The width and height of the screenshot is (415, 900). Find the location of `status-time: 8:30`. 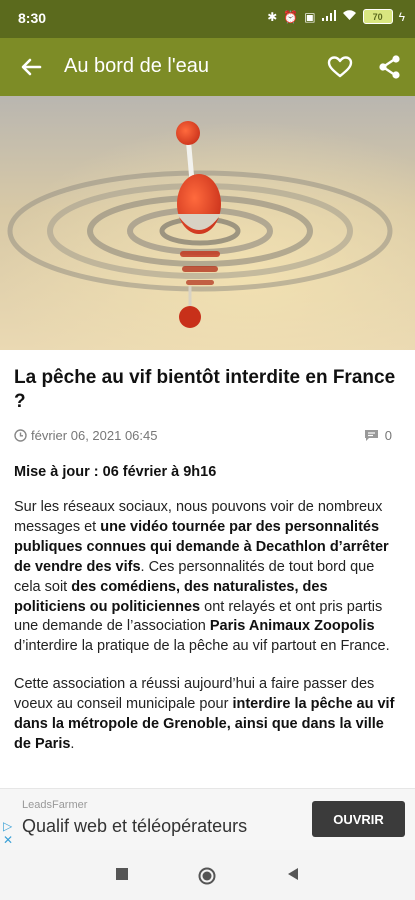

status-time: 8:30 is located at coordinates (32, 18).